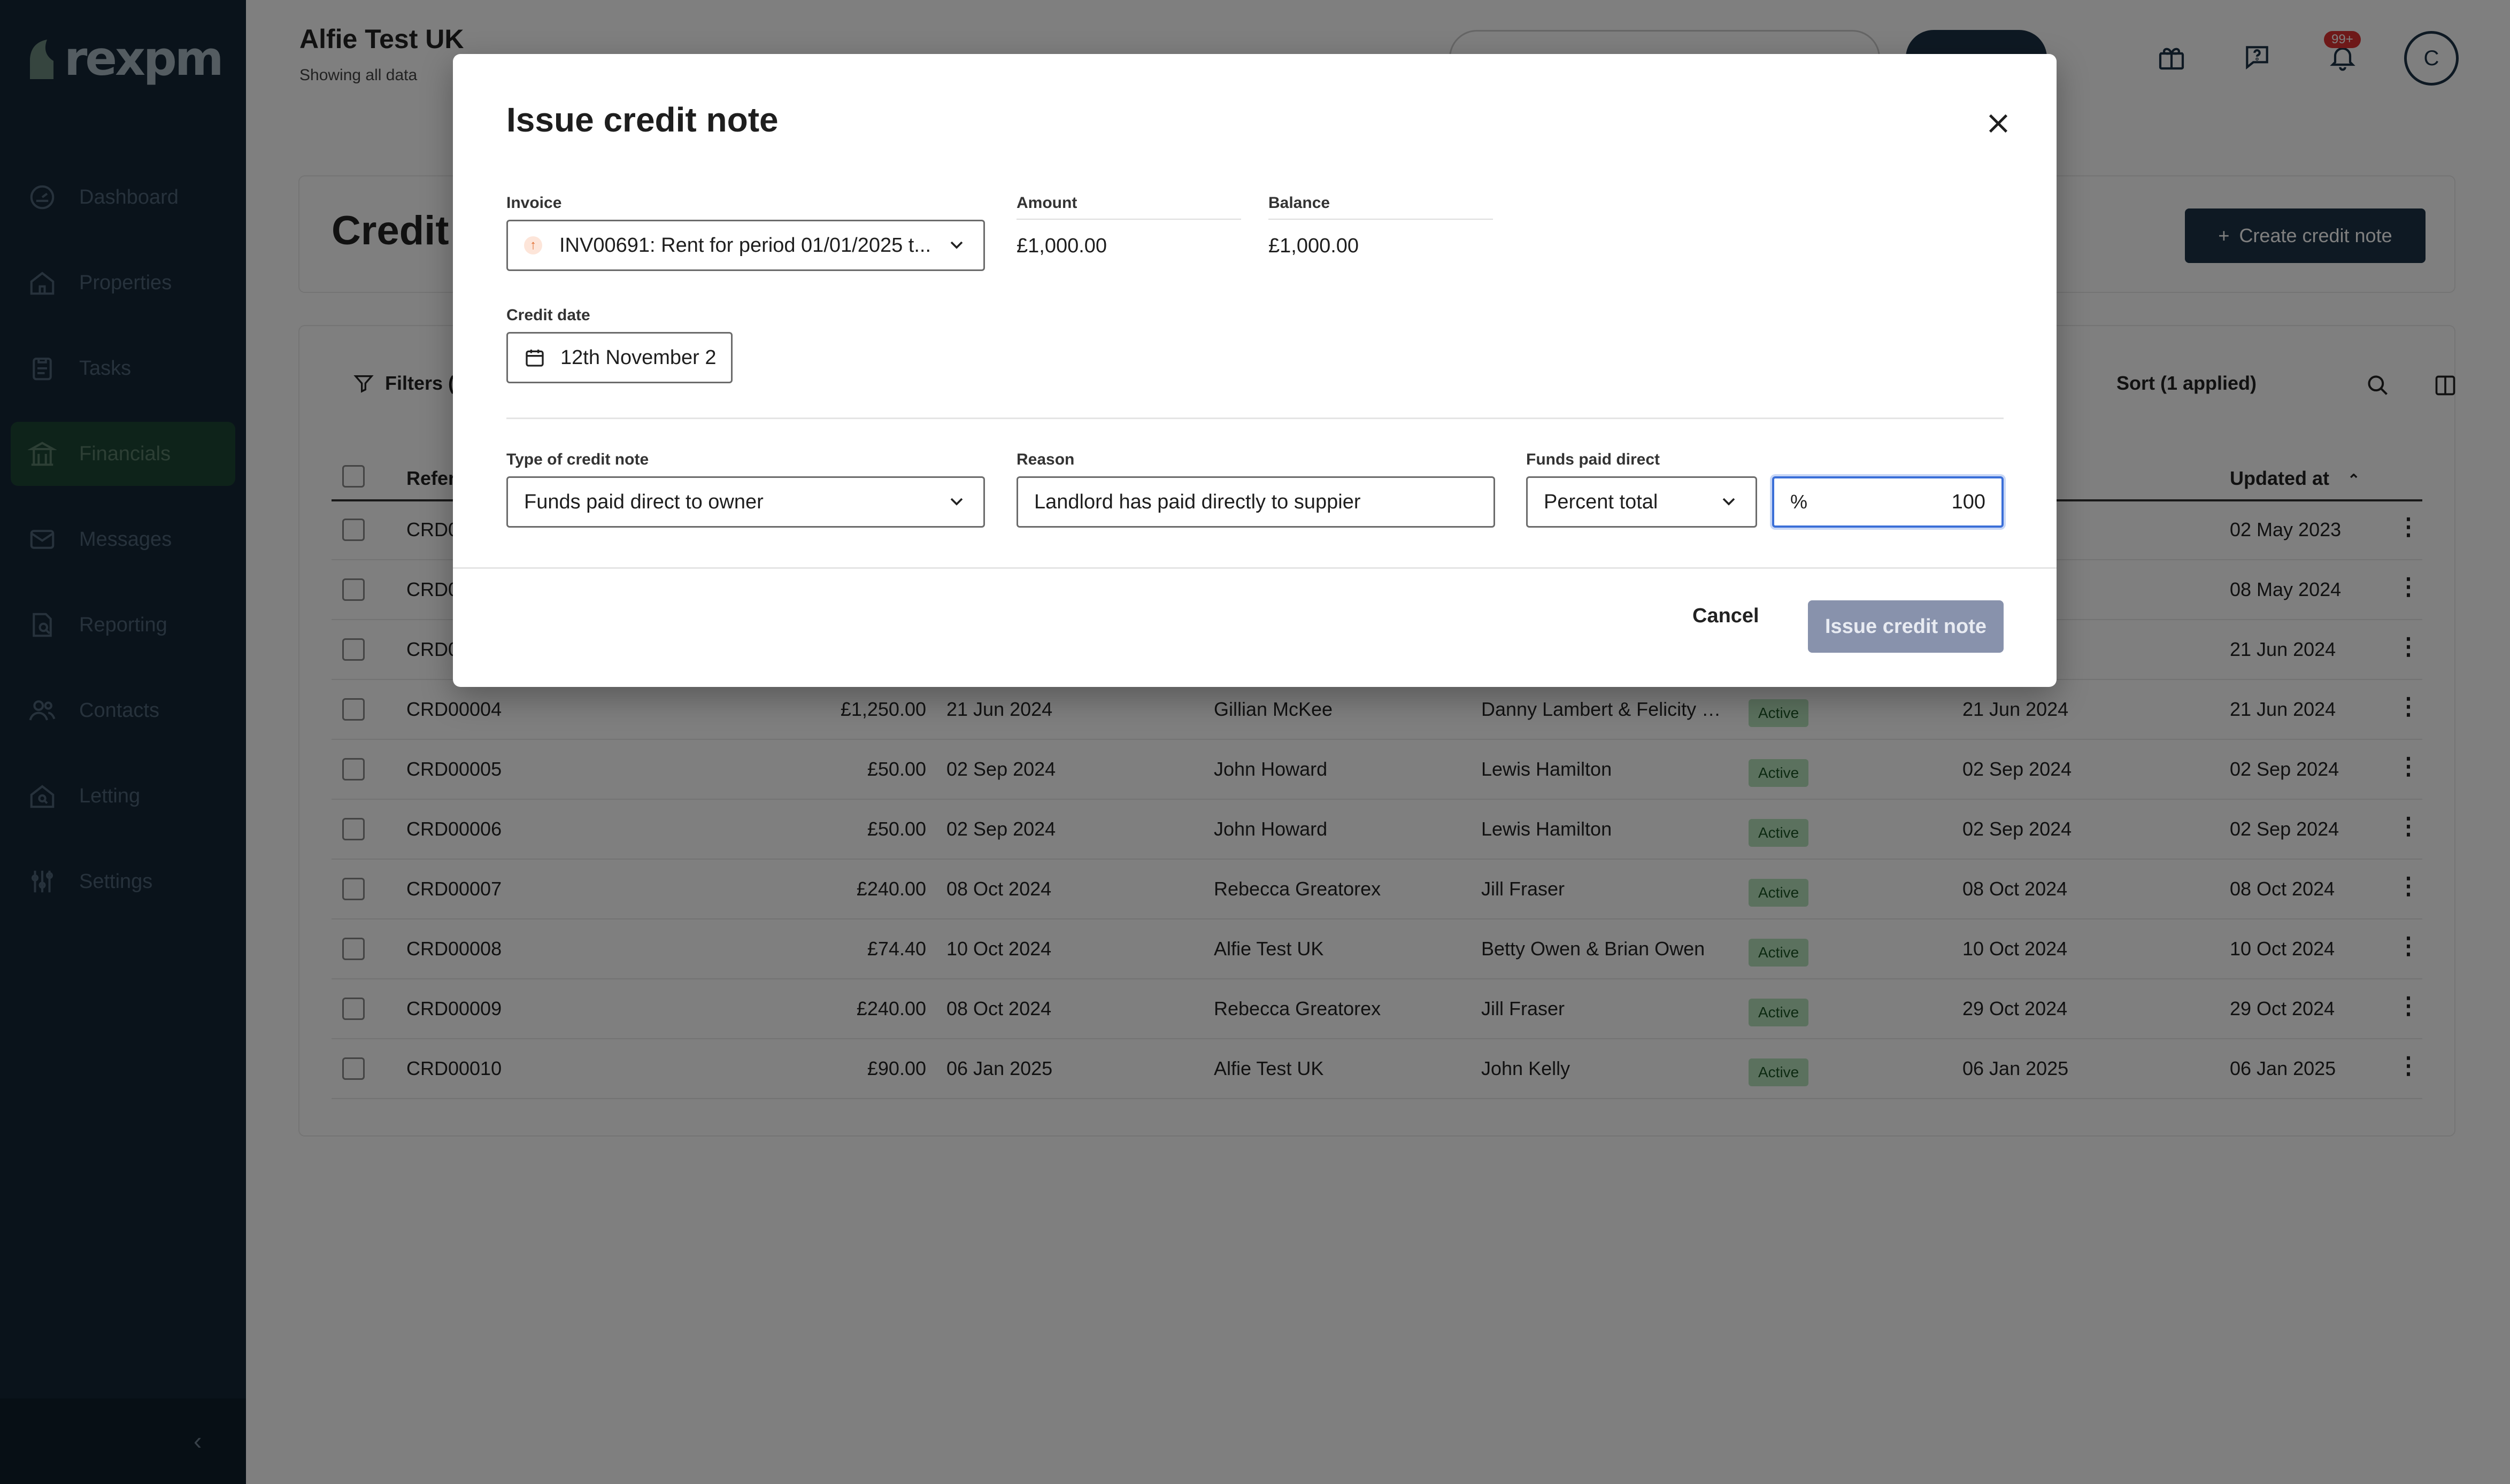 The height and width of the screenshot is (1484, 2510). What do you see at coordinates (1601, 502) in the screenshot?
I see `funds-mode-value: Percent total` at bounding box center [1601, 502].